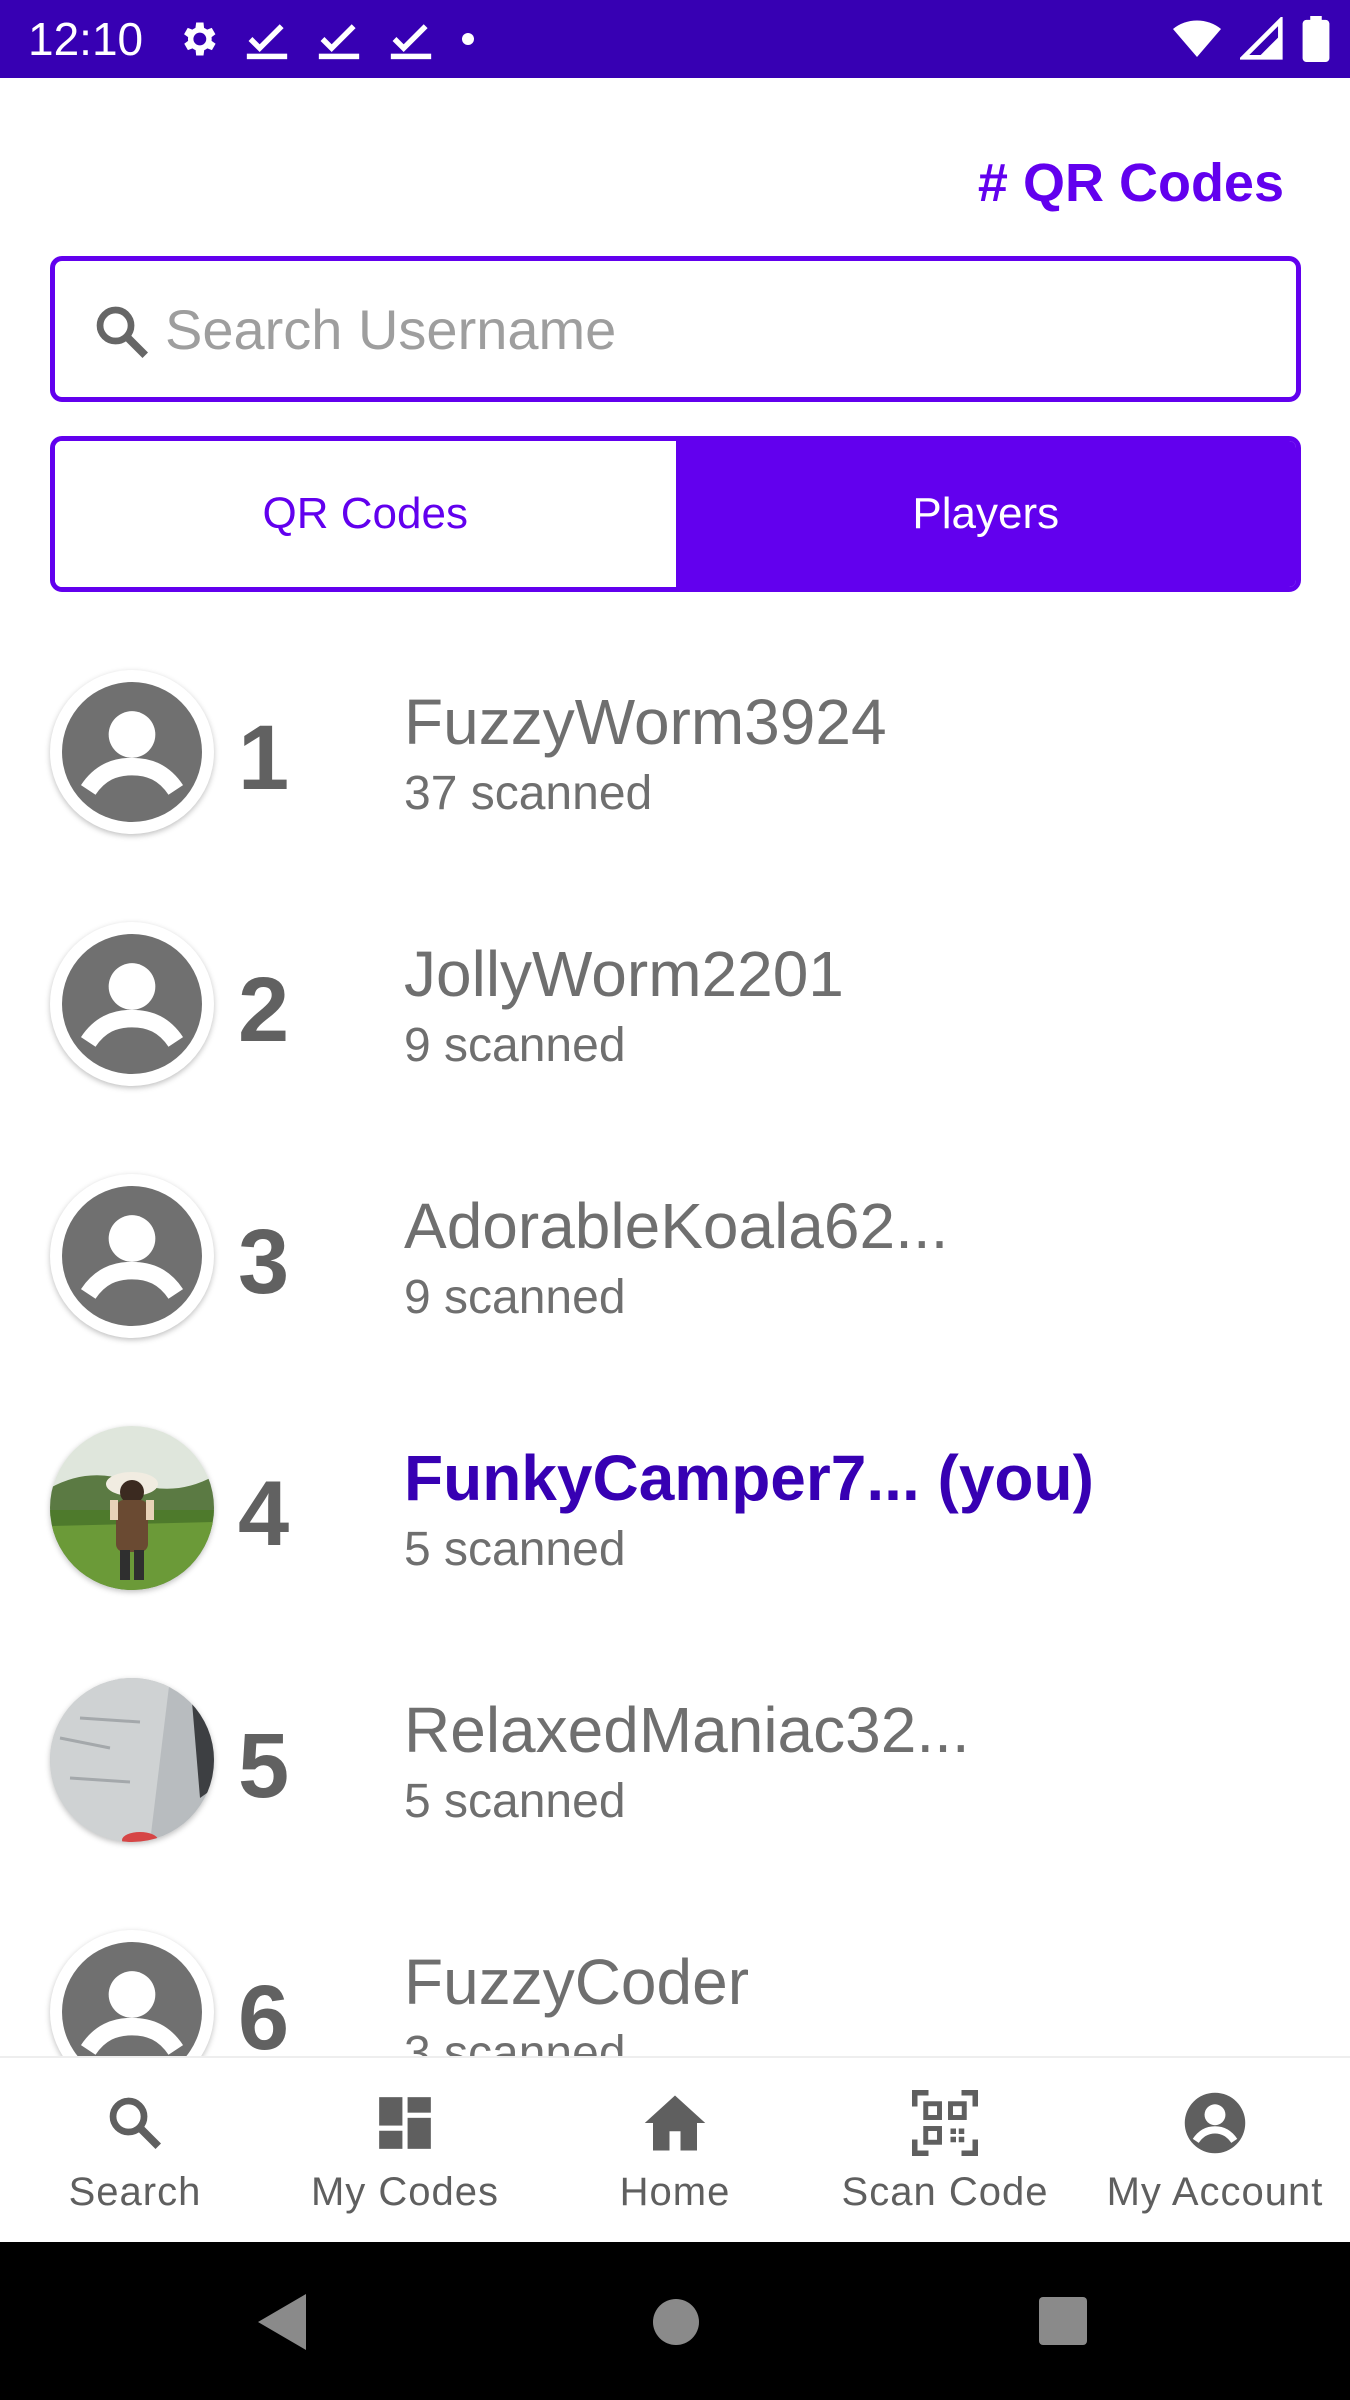 This screenshot has height=2400, width=1350. What do you see at coordinates (1215, 2192) in the screenshot?
I see `nav-my-account-label: My Account` at bounding box center [1215, 2192].